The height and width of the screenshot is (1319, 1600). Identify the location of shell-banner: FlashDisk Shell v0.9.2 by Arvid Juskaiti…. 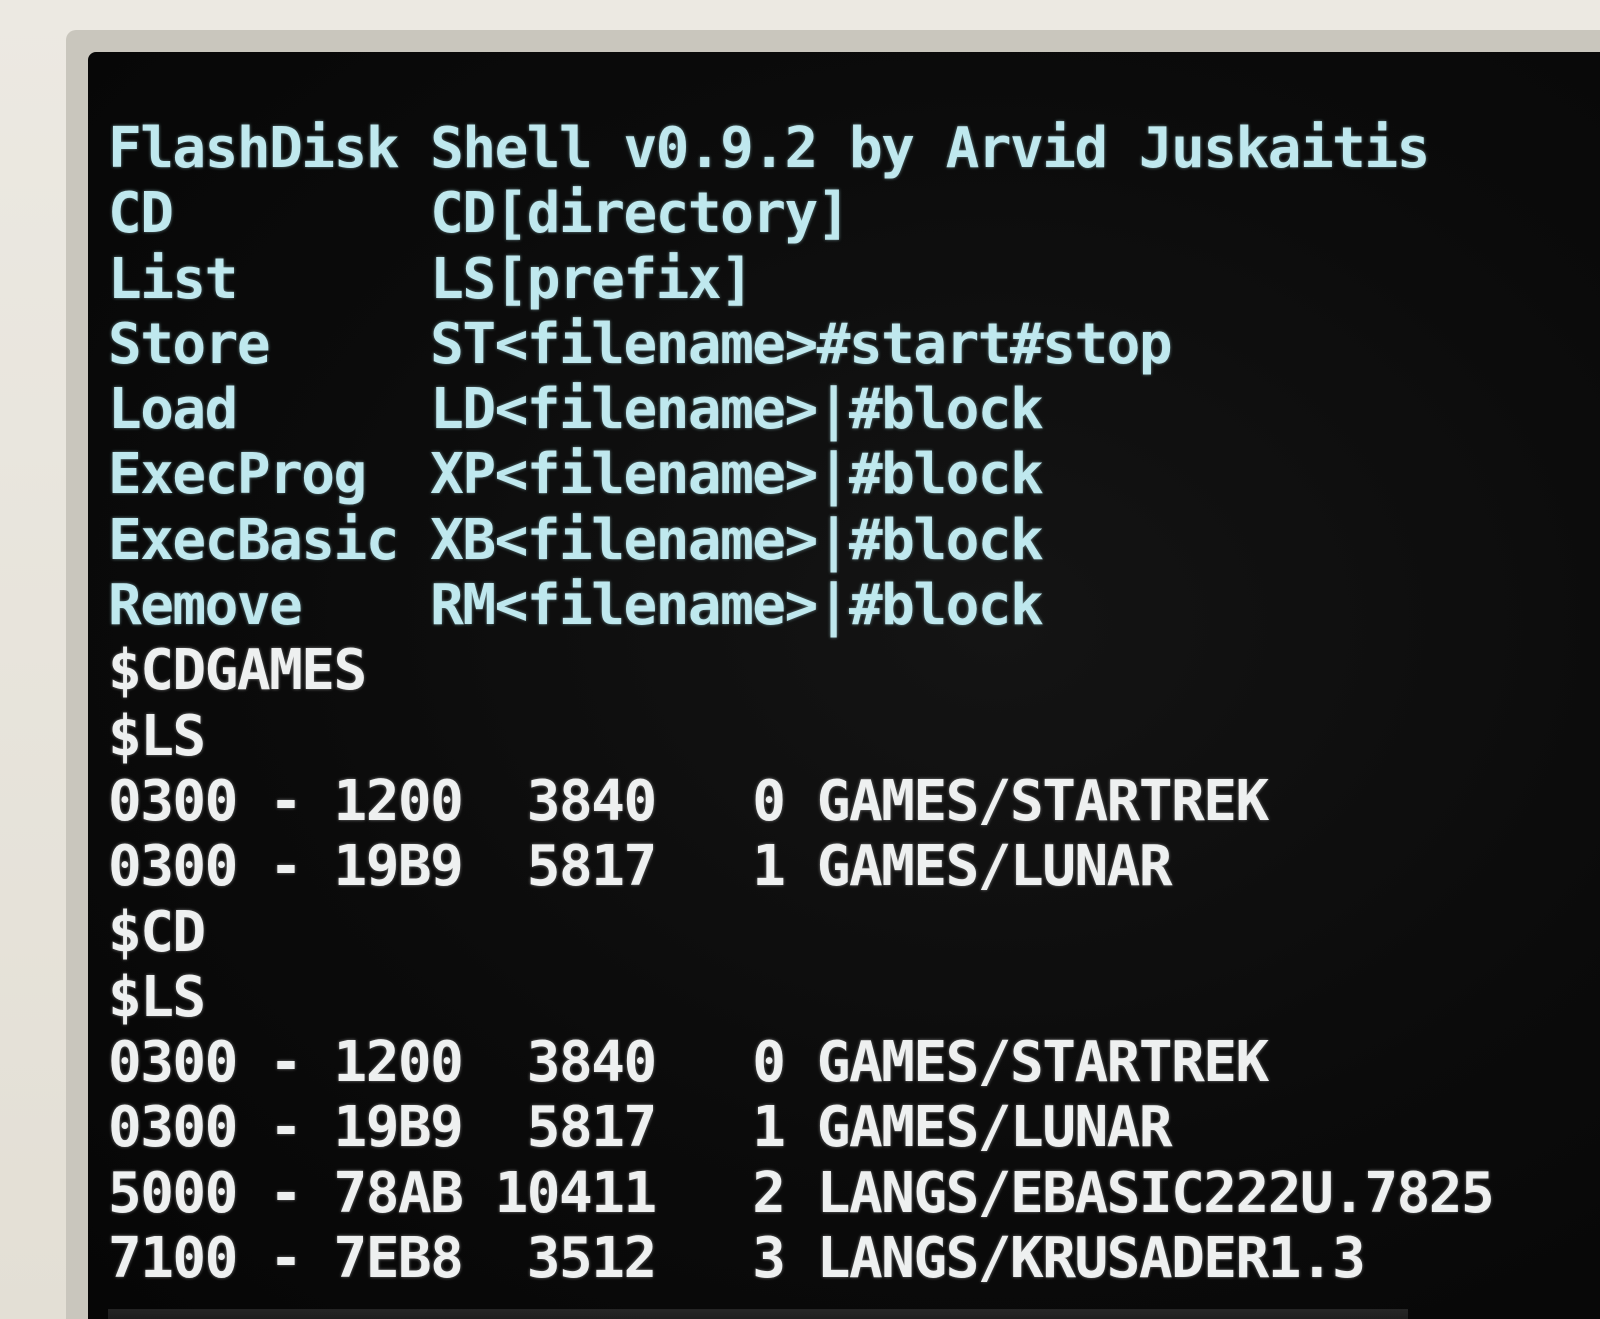
(769, 148).